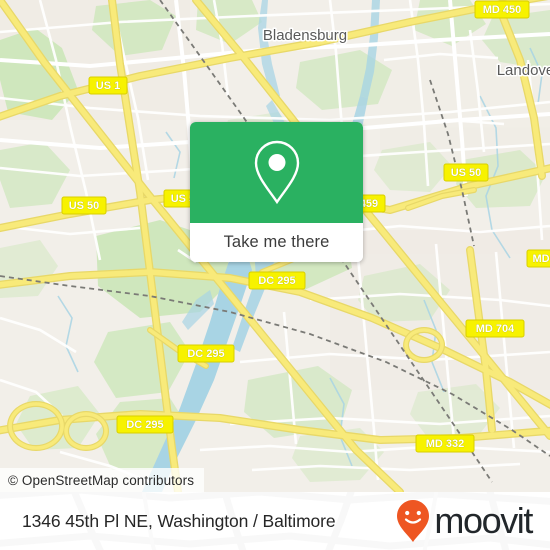 The width and height of the screenshot is (550, 550). I want to click on map-pin-icon, so click(276, 172).